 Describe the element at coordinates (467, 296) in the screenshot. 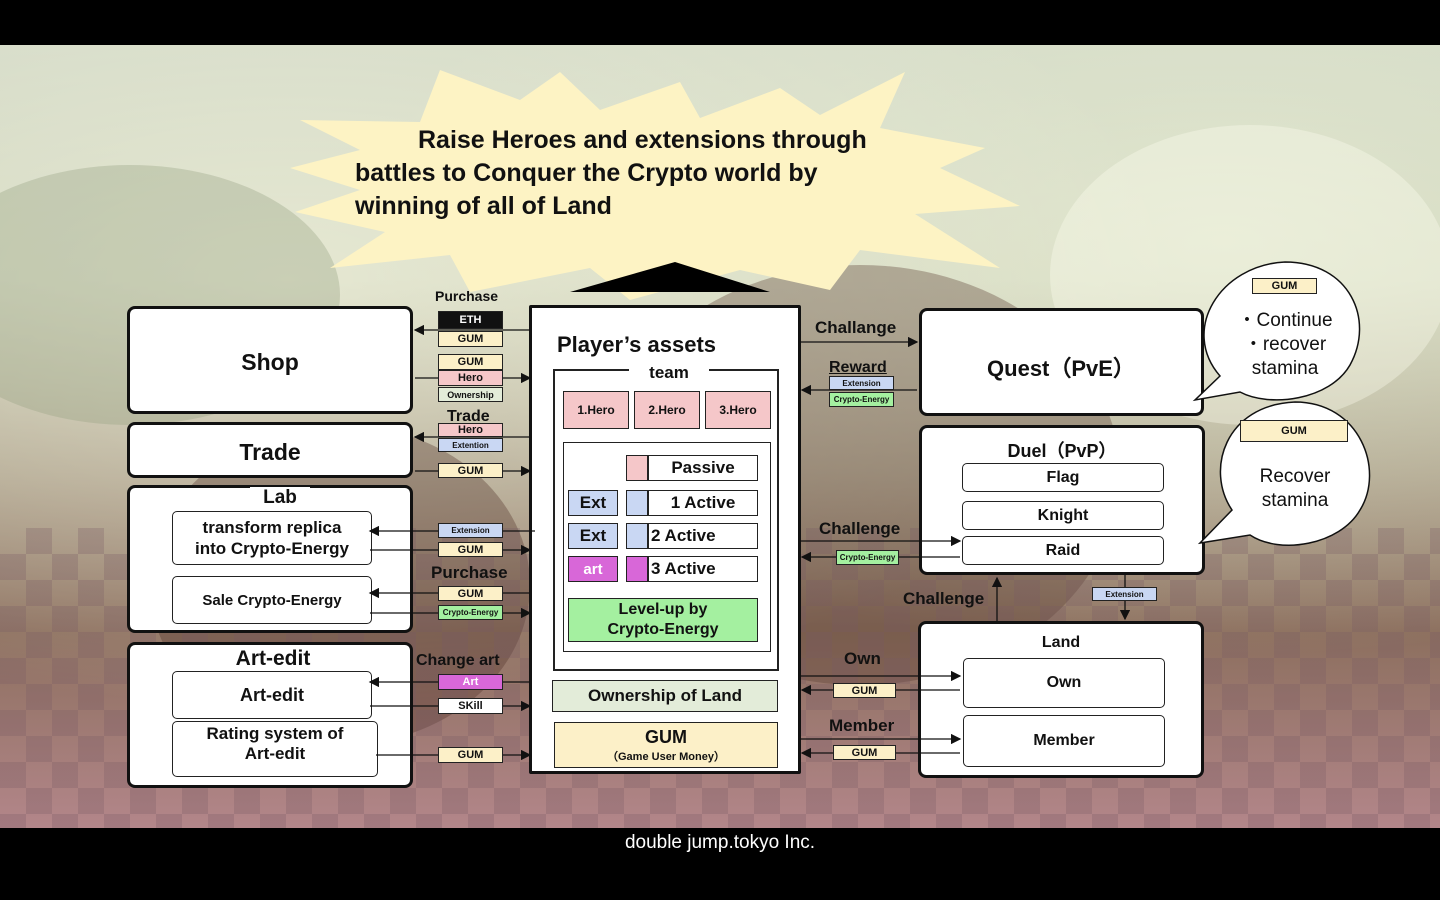

I see `label-purchase: Purchase` at that location.